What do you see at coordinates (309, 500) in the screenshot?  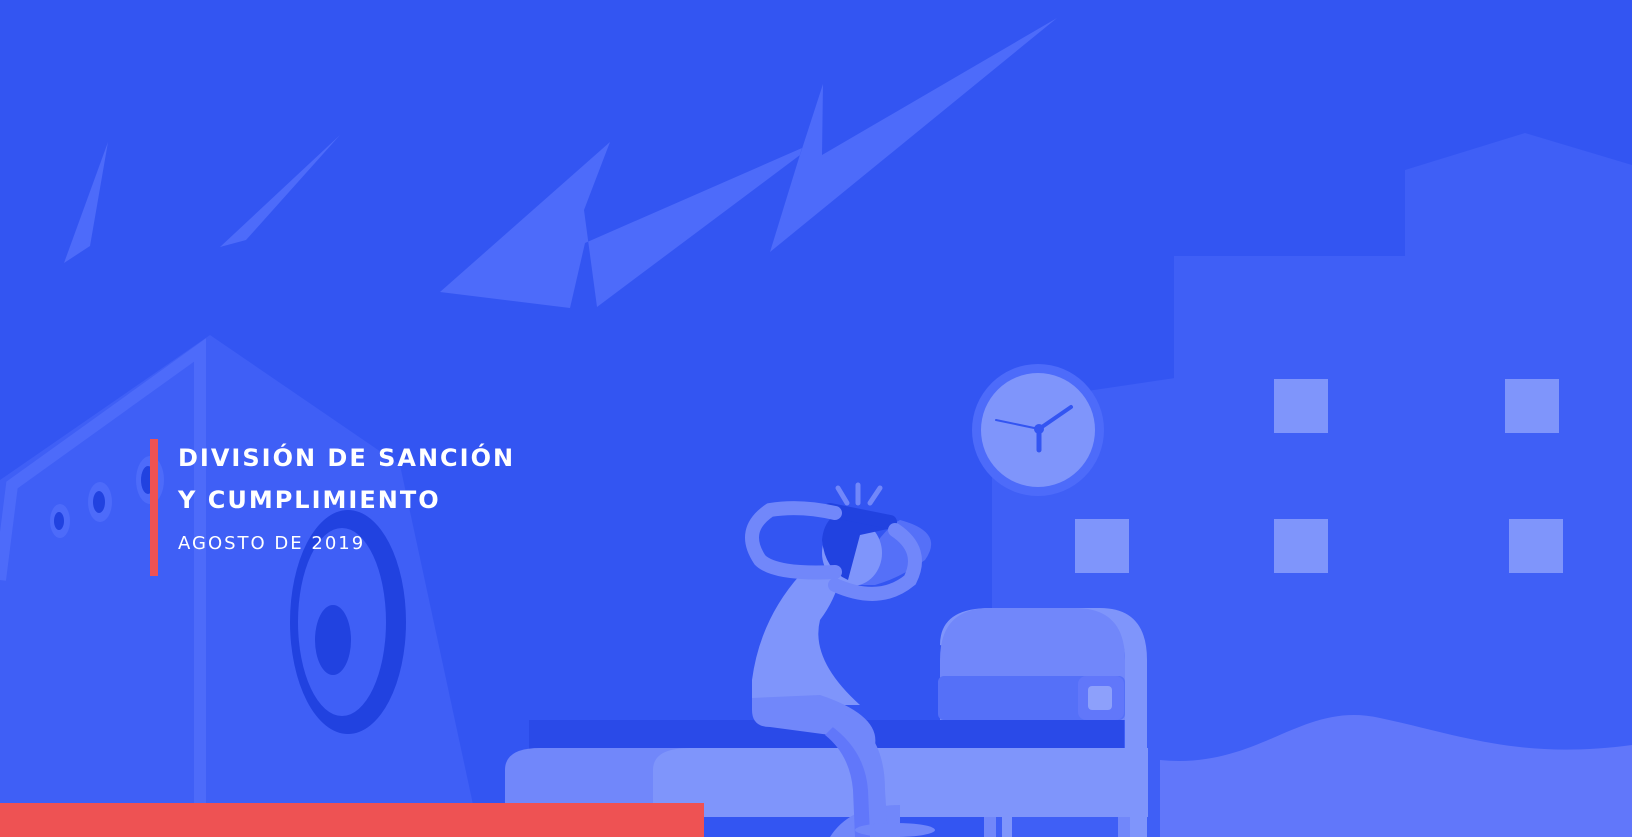 I see `title-line-2: Y CUMPLIMIENTO` at bounding box center [309, 500].